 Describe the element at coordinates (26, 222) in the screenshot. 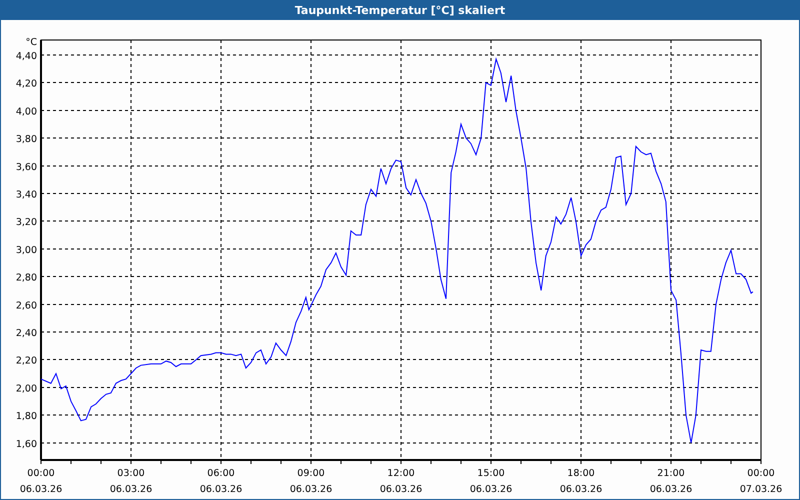

I see `y-tick-label: 3,20` at that location.